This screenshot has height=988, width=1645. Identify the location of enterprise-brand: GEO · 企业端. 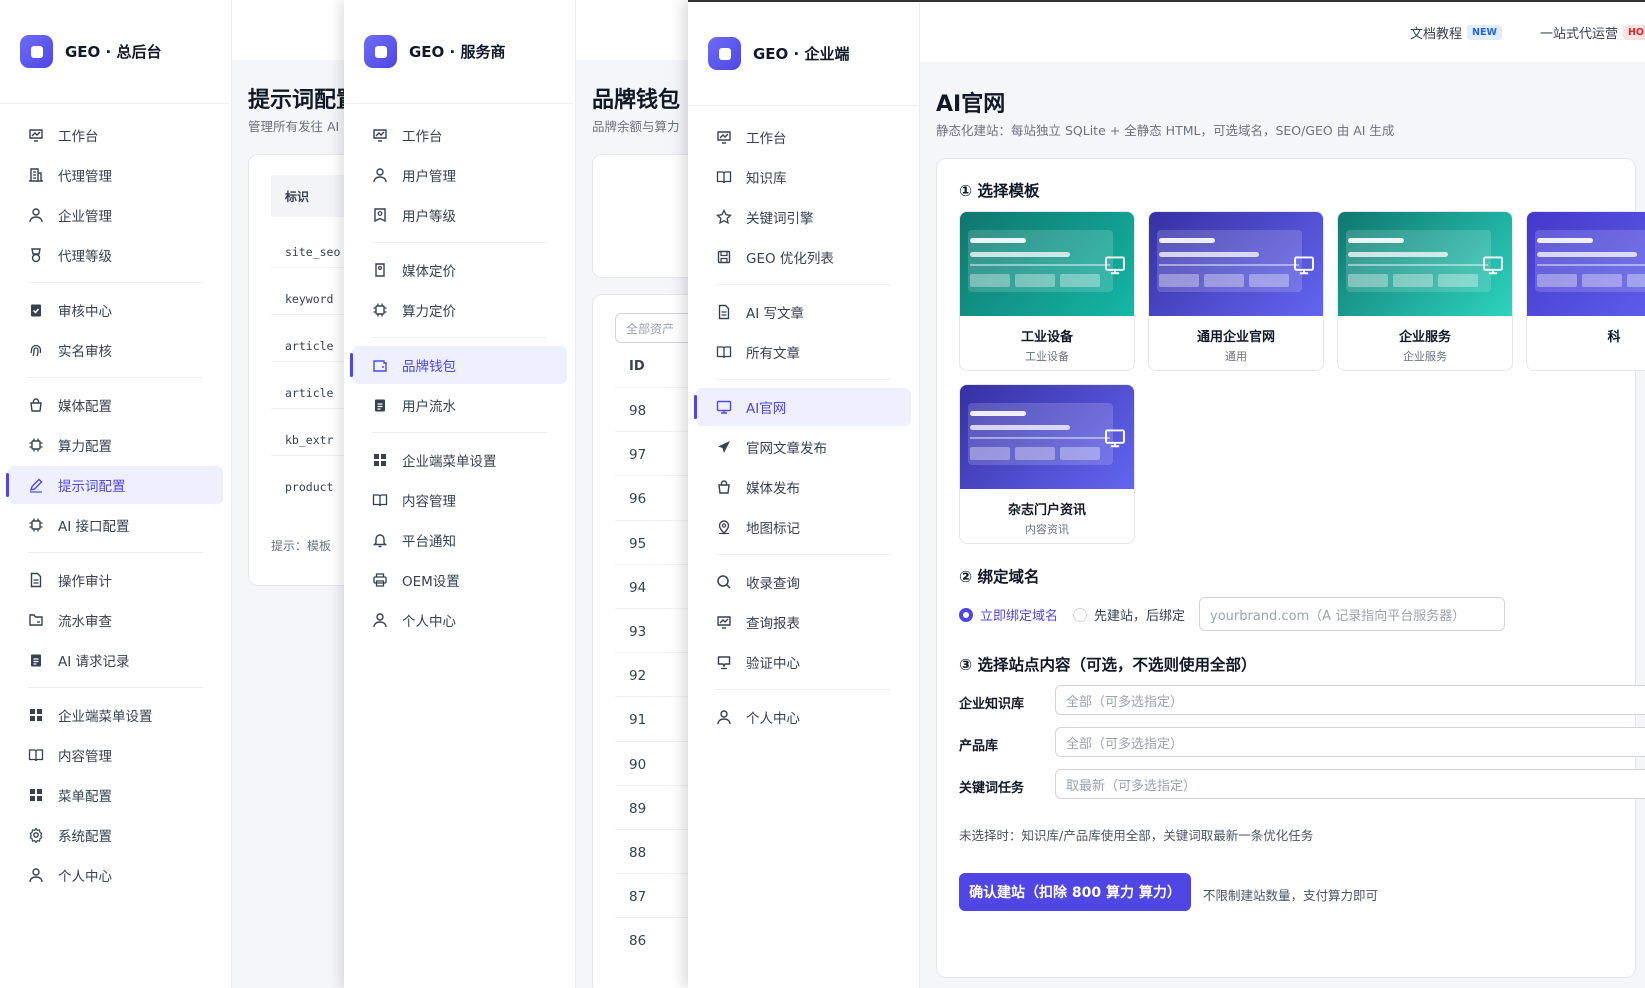
(803, 54).